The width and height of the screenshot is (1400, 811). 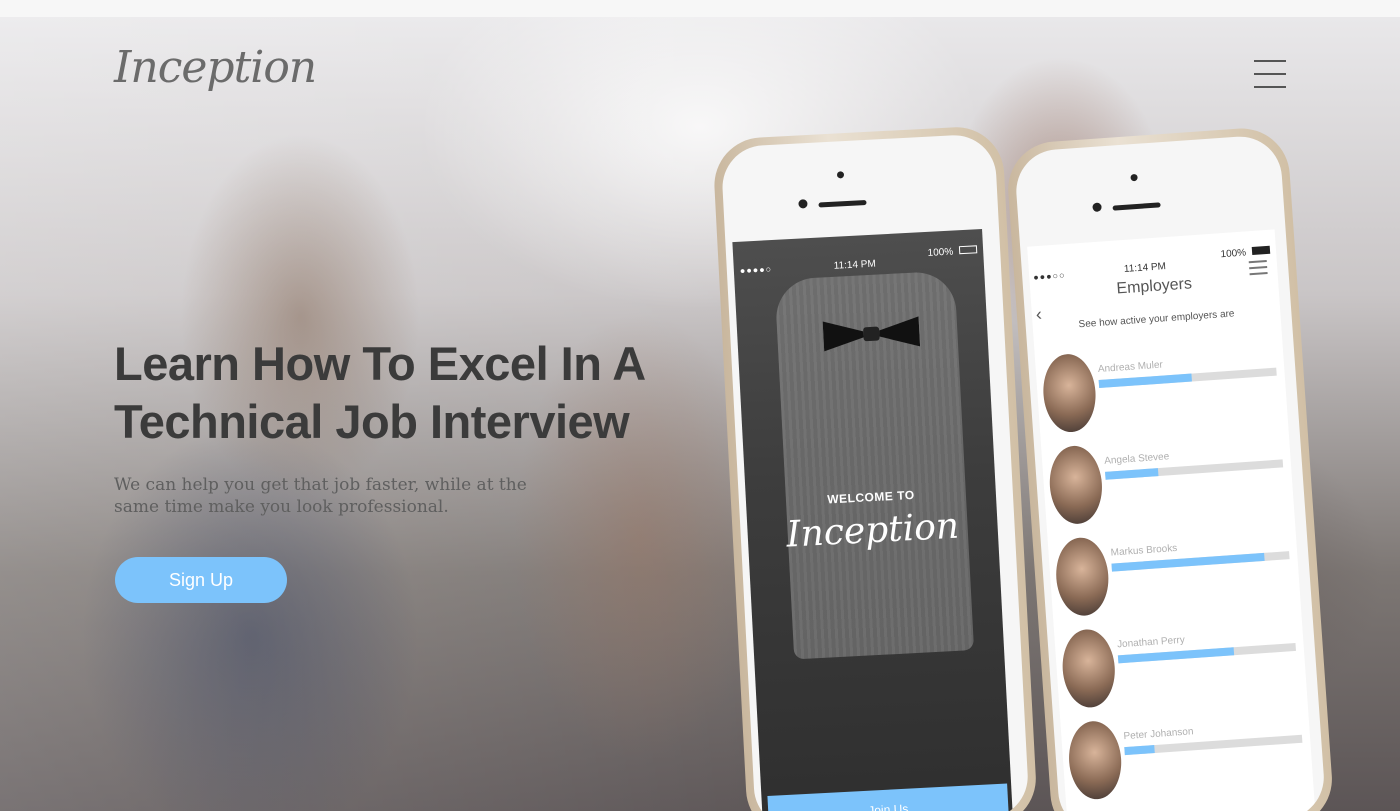 What do you see at coordinates (215, 67) in the screenshot?
I see `site-logo: Inception` at bounding box center [215, 67].